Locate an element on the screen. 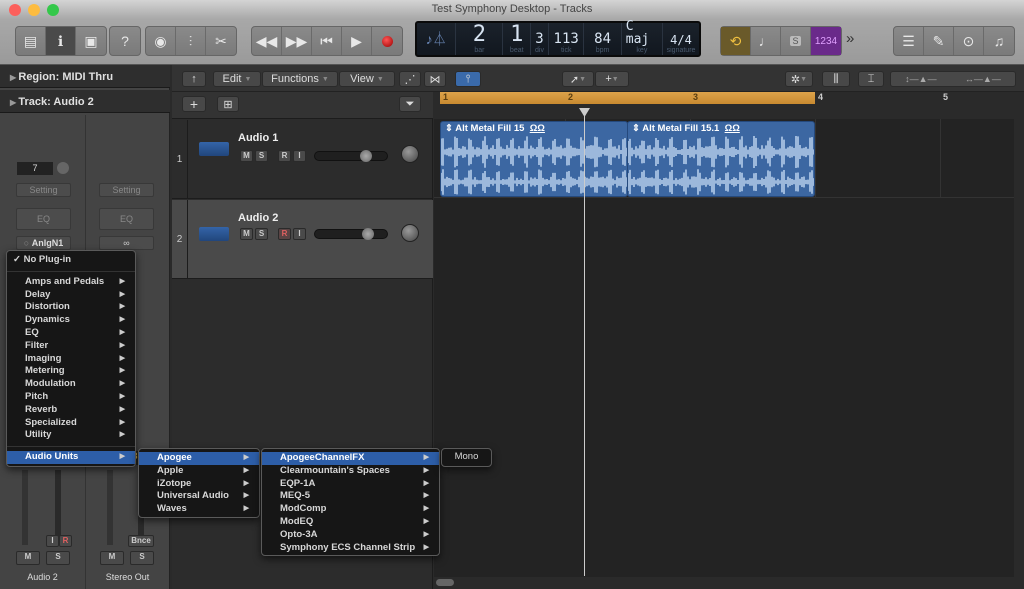 This screenshot has width=1024, height=589. play-icon: ▶ is located at coordinates (357, 41).